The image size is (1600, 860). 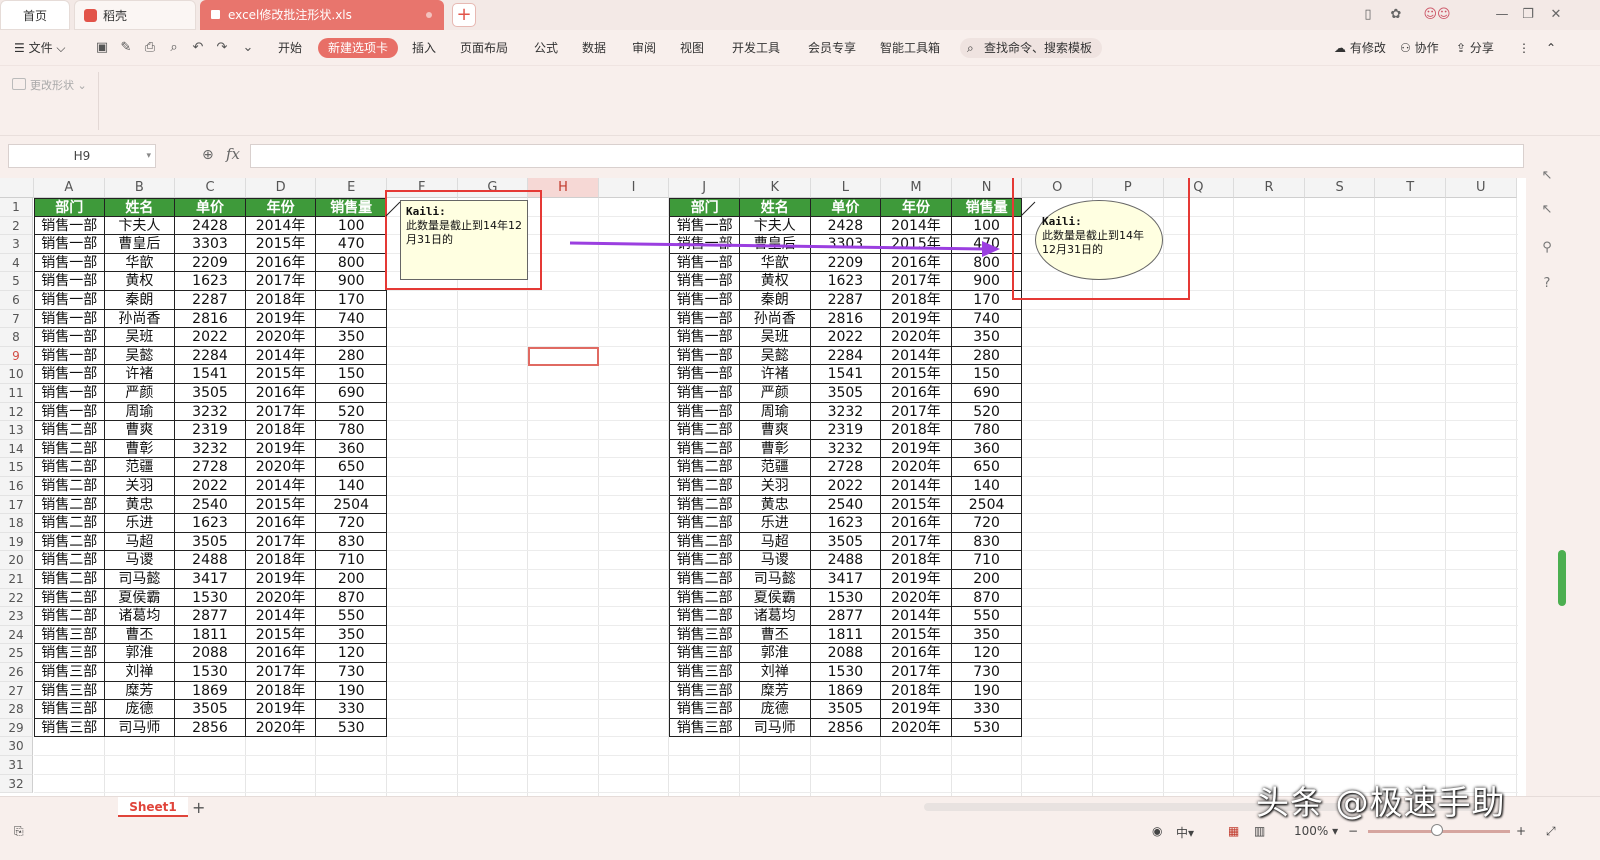 I want to click on macro-record-icon: ⎘, so click(x=19, y=831).